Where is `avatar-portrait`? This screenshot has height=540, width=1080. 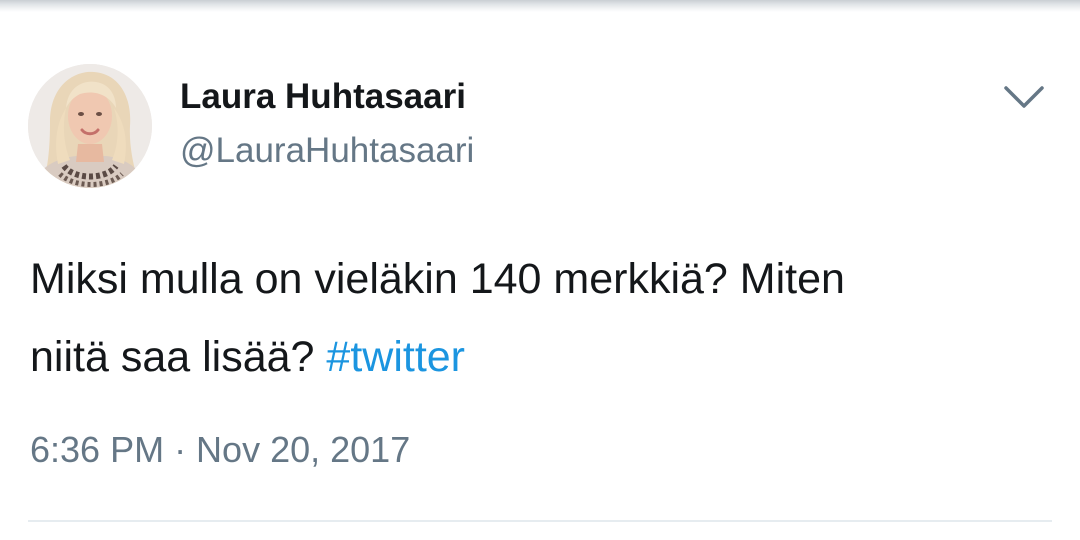 avatar-portrait is located at coordinates (90, 126).